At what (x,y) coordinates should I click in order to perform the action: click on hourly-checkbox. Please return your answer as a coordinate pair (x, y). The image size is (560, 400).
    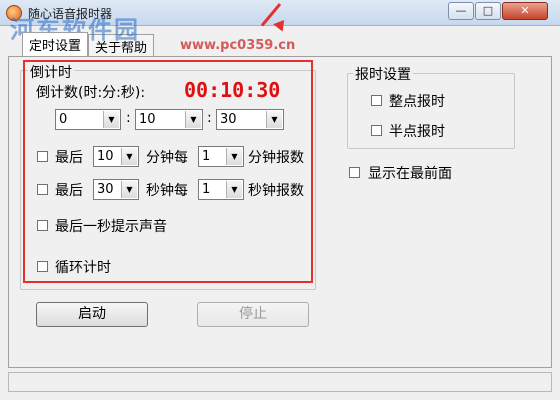
    Looking at the image, I should click on (376, 100).